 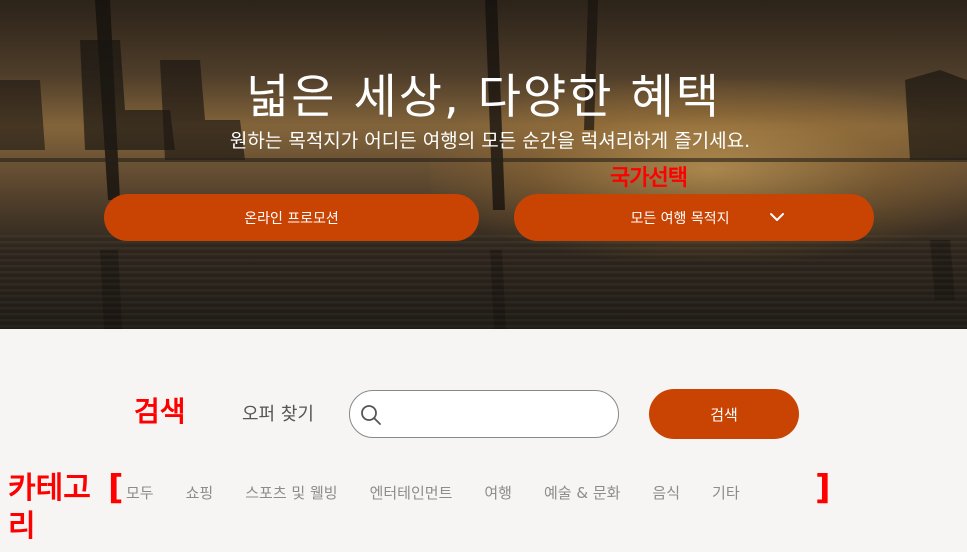 I want to click on category-tab-entertainment: 엔터테인먼트, so click(x=411, y=492).